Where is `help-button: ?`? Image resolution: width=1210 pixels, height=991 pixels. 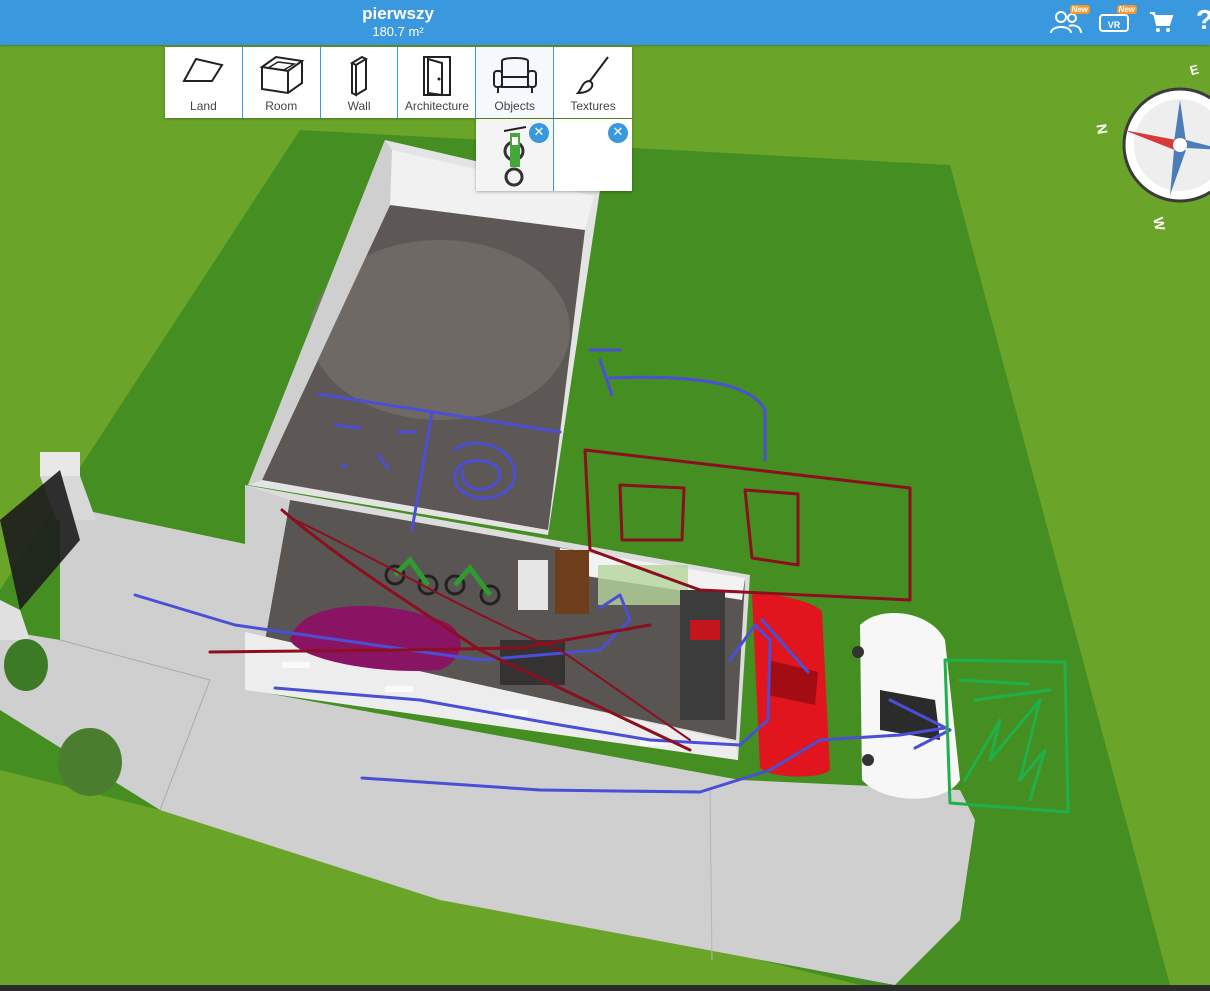
help-button: ? is located at coordinates (1203, 20).